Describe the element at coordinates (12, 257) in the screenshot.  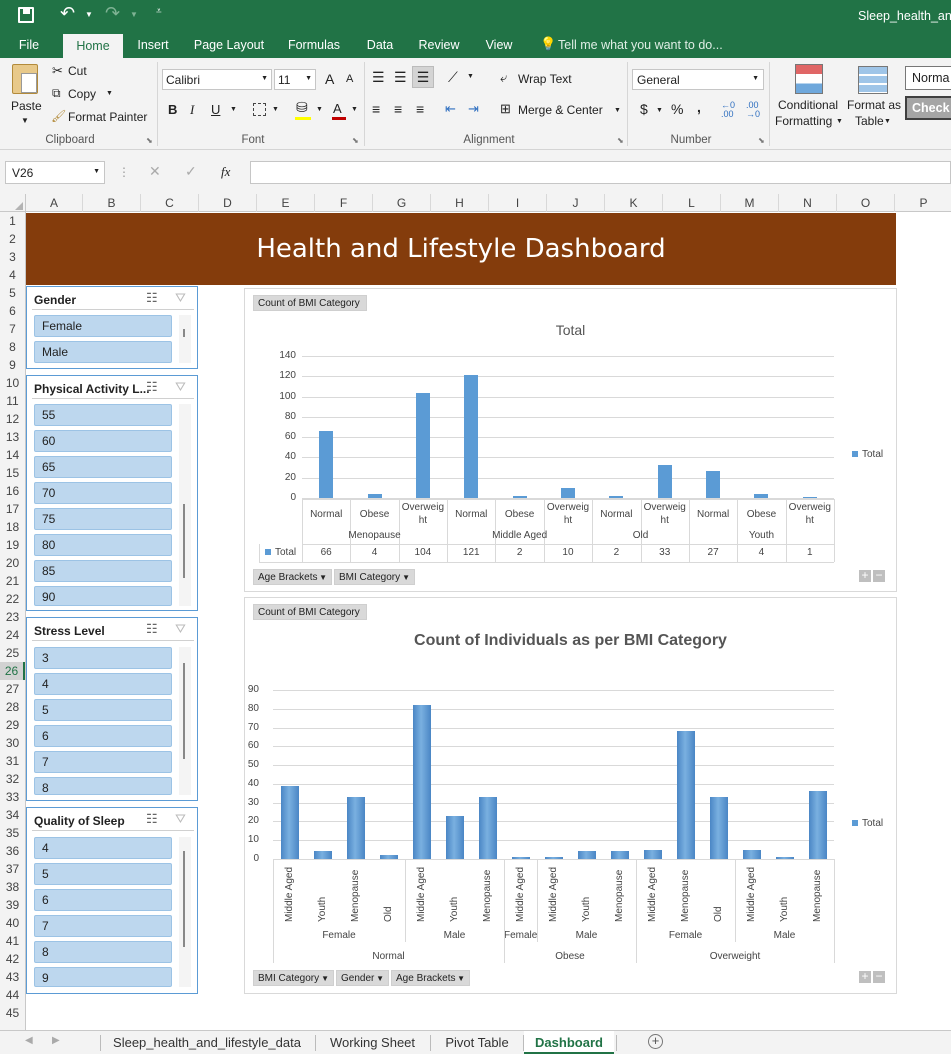
I see `row-header-3: 3` at that location.